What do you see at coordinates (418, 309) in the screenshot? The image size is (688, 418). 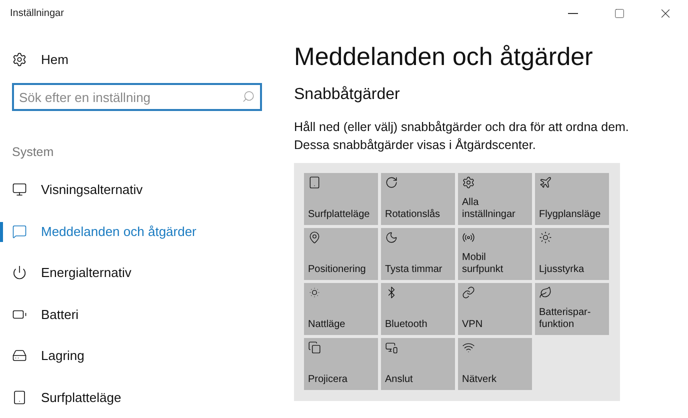 I see `quick-action-tile: Bluetooth` at bounding box center [418, 309].